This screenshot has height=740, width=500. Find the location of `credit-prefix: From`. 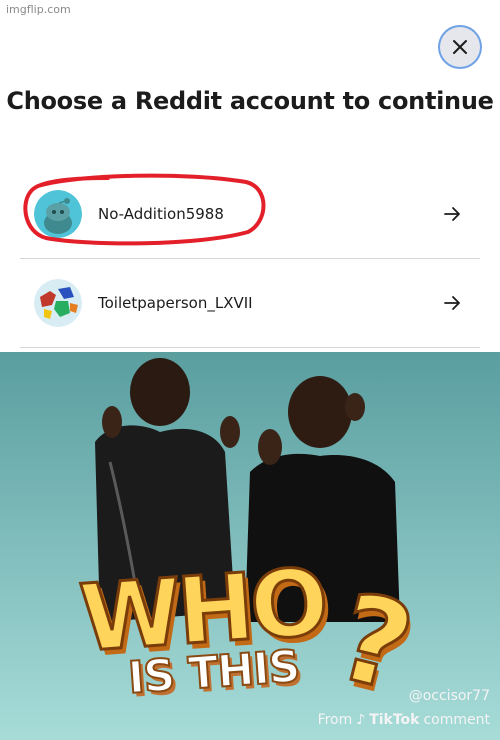

credit-prefix: From is located at coordinates (335, 720).